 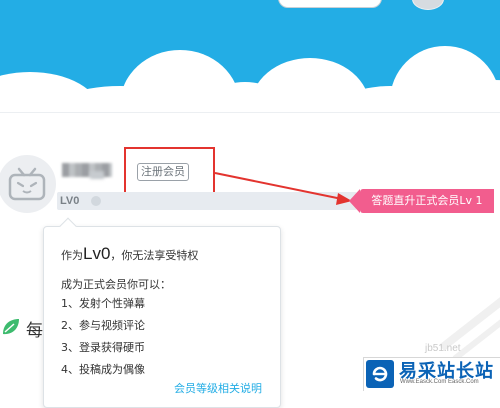 I want to click on tooltip-subtitle: 成为正式会员你可以：, so click(x=116, y=284).